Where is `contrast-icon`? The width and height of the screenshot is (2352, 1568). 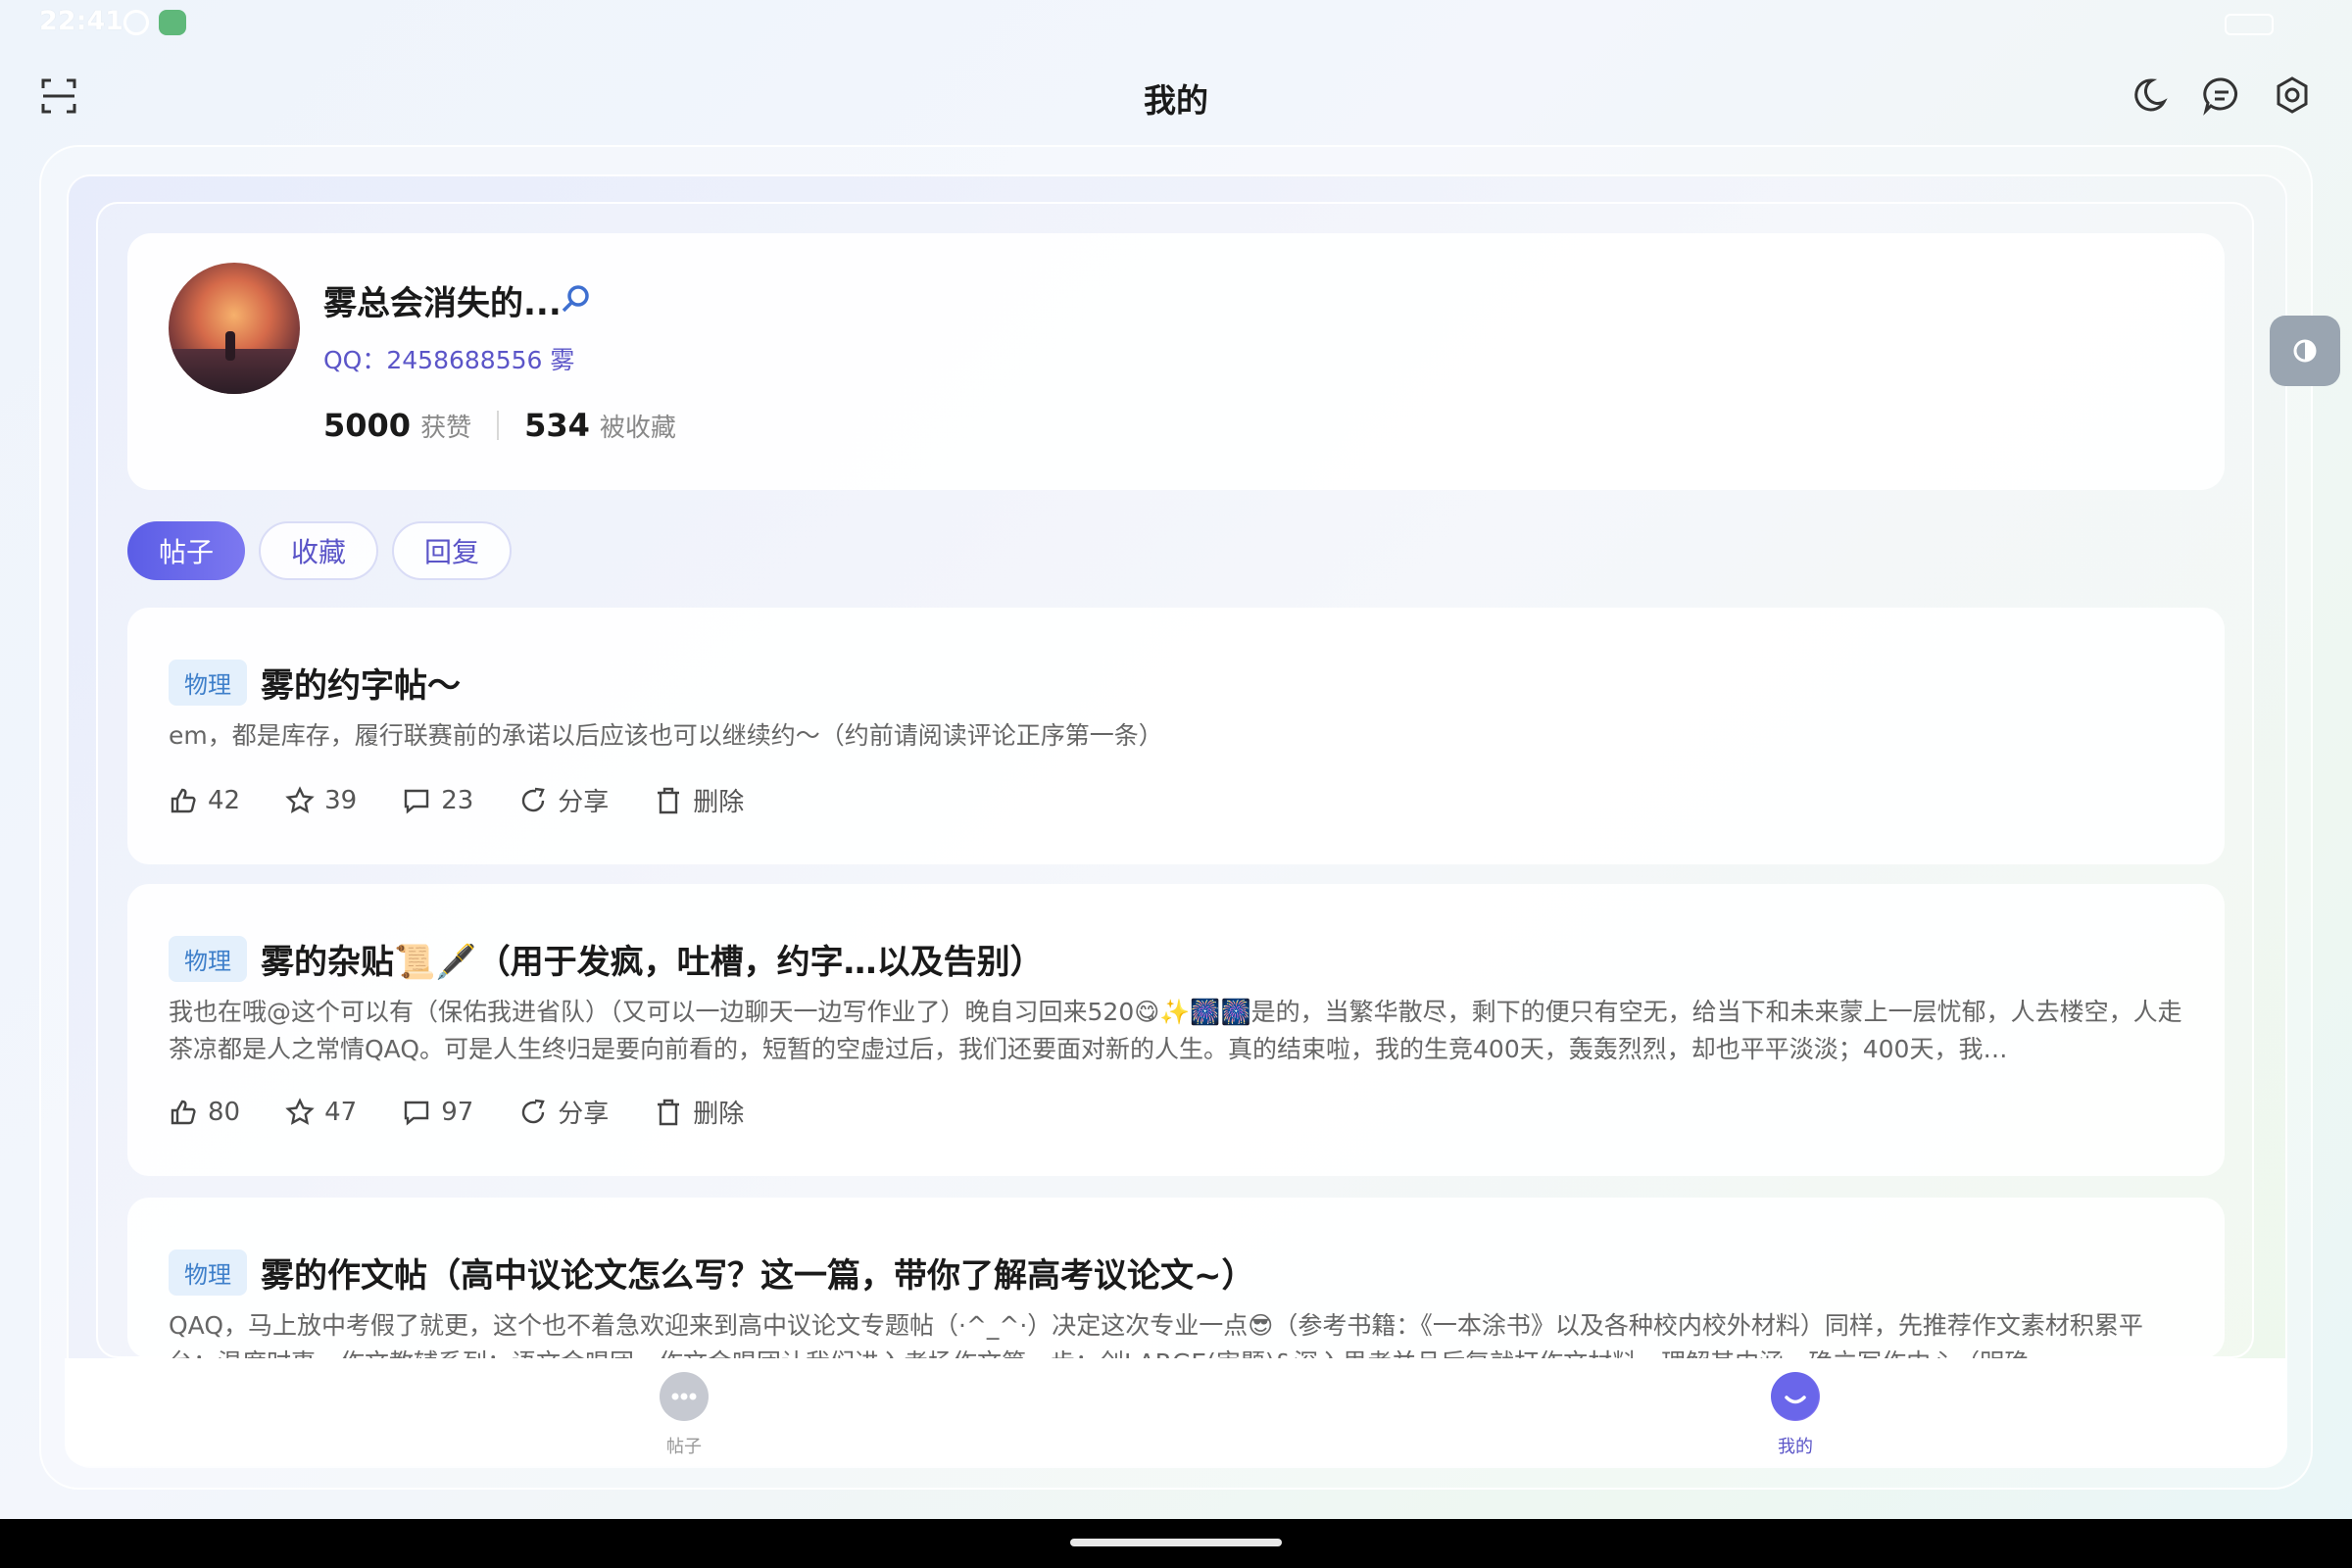
contrast-icon is located at coordinates (2305, 351).